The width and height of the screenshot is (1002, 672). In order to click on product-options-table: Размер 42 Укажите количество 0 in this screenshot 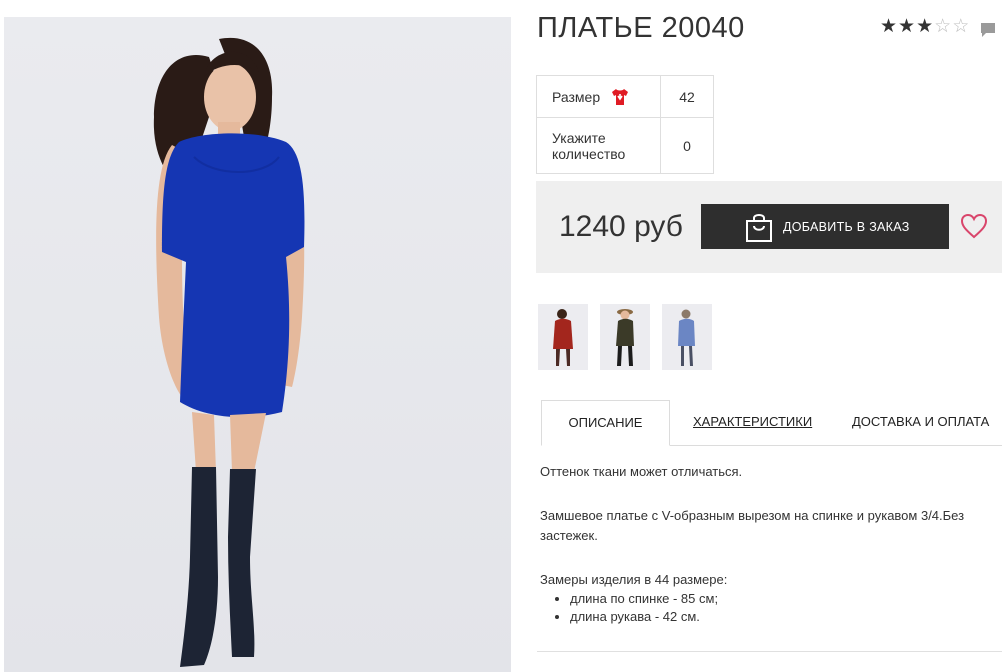, I will do `click(625, 124)`.